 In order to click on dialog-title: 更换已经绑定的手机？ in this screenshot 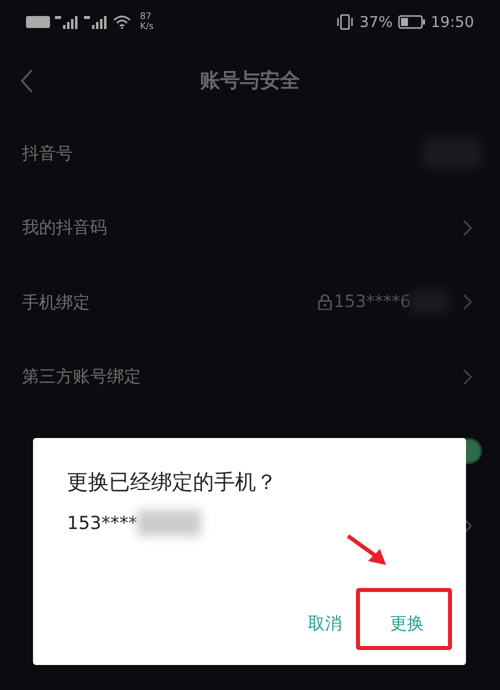, I will do `click(172, 482)`.